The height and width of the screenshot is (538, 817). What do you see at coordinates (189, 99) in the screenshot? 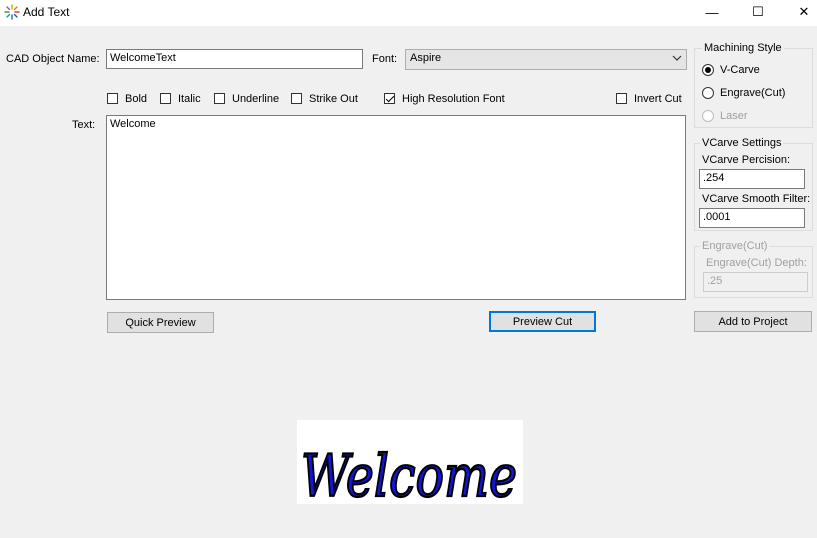
I see `italic-label: Italic` at bounding box center [189, 99].